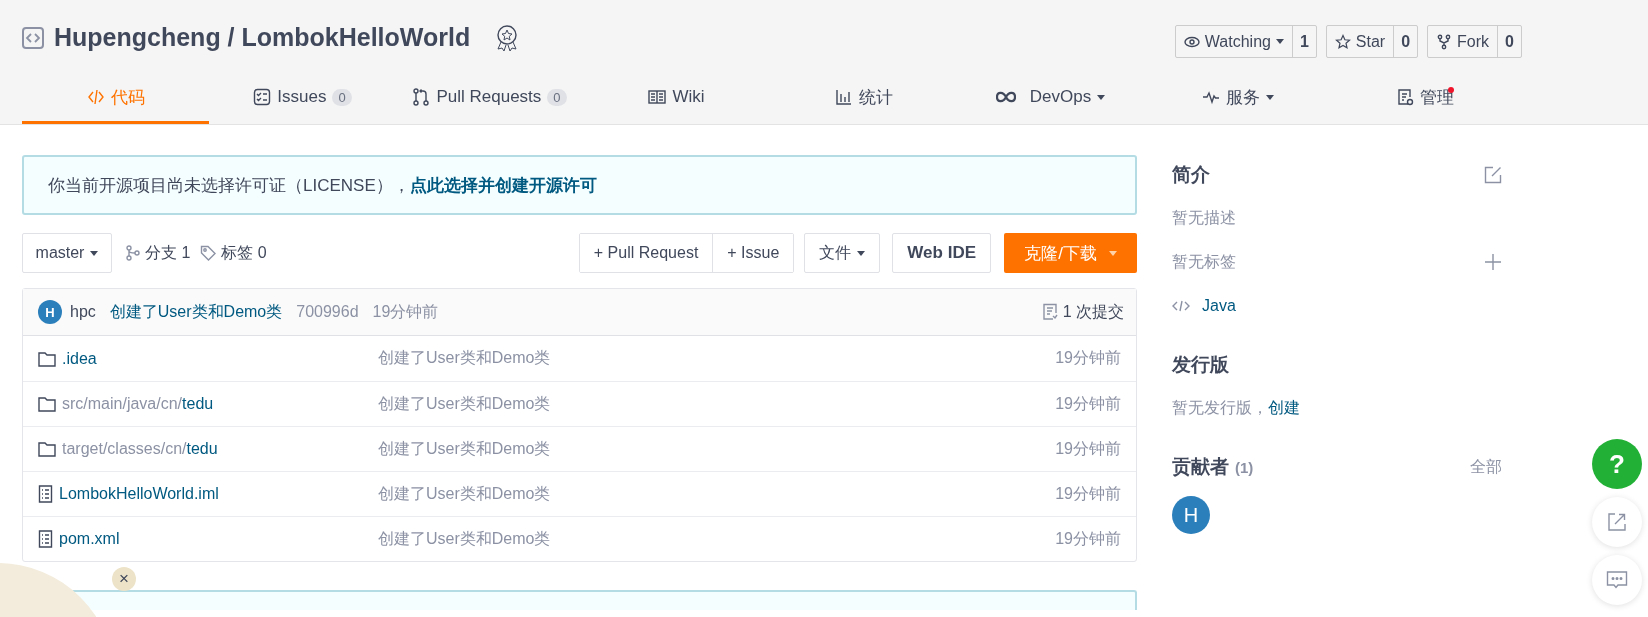 Image resolution: width=1648 pixels, height=617 pixels. Describe the element at coordinates (1200, 365) in the screenshot. I see `section-title: 发行版` at that location.